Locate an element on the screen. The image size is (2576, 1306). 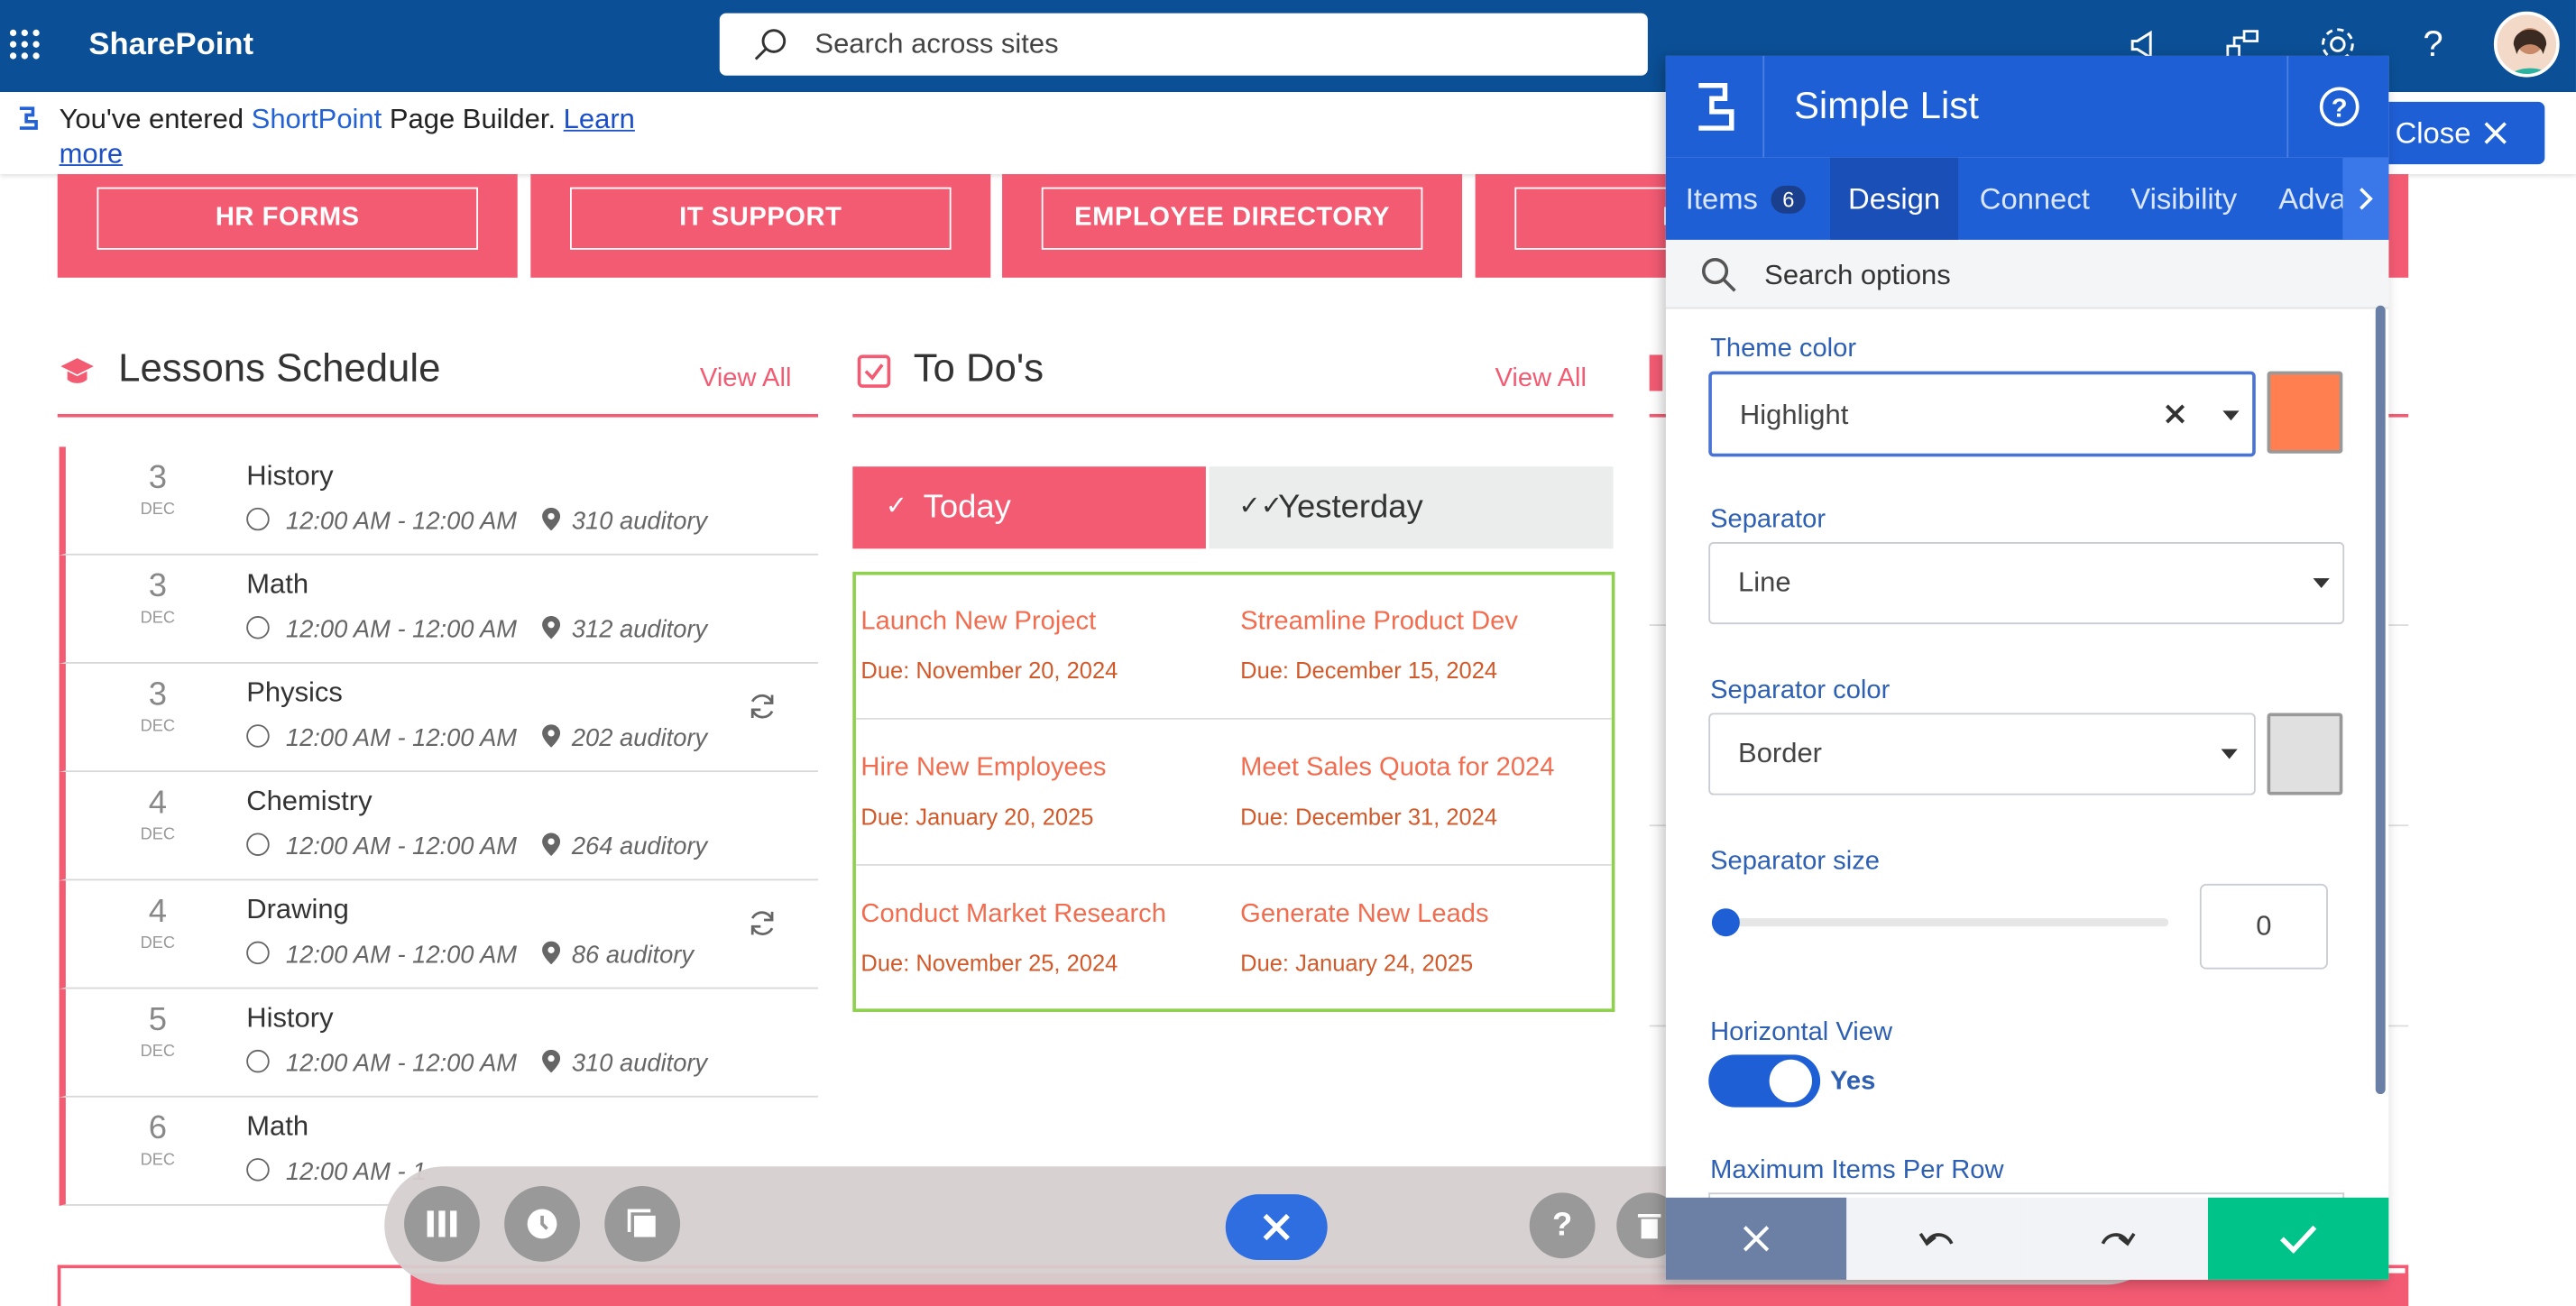
notice-product: ShortPoint is located at coordinates (316, 119).